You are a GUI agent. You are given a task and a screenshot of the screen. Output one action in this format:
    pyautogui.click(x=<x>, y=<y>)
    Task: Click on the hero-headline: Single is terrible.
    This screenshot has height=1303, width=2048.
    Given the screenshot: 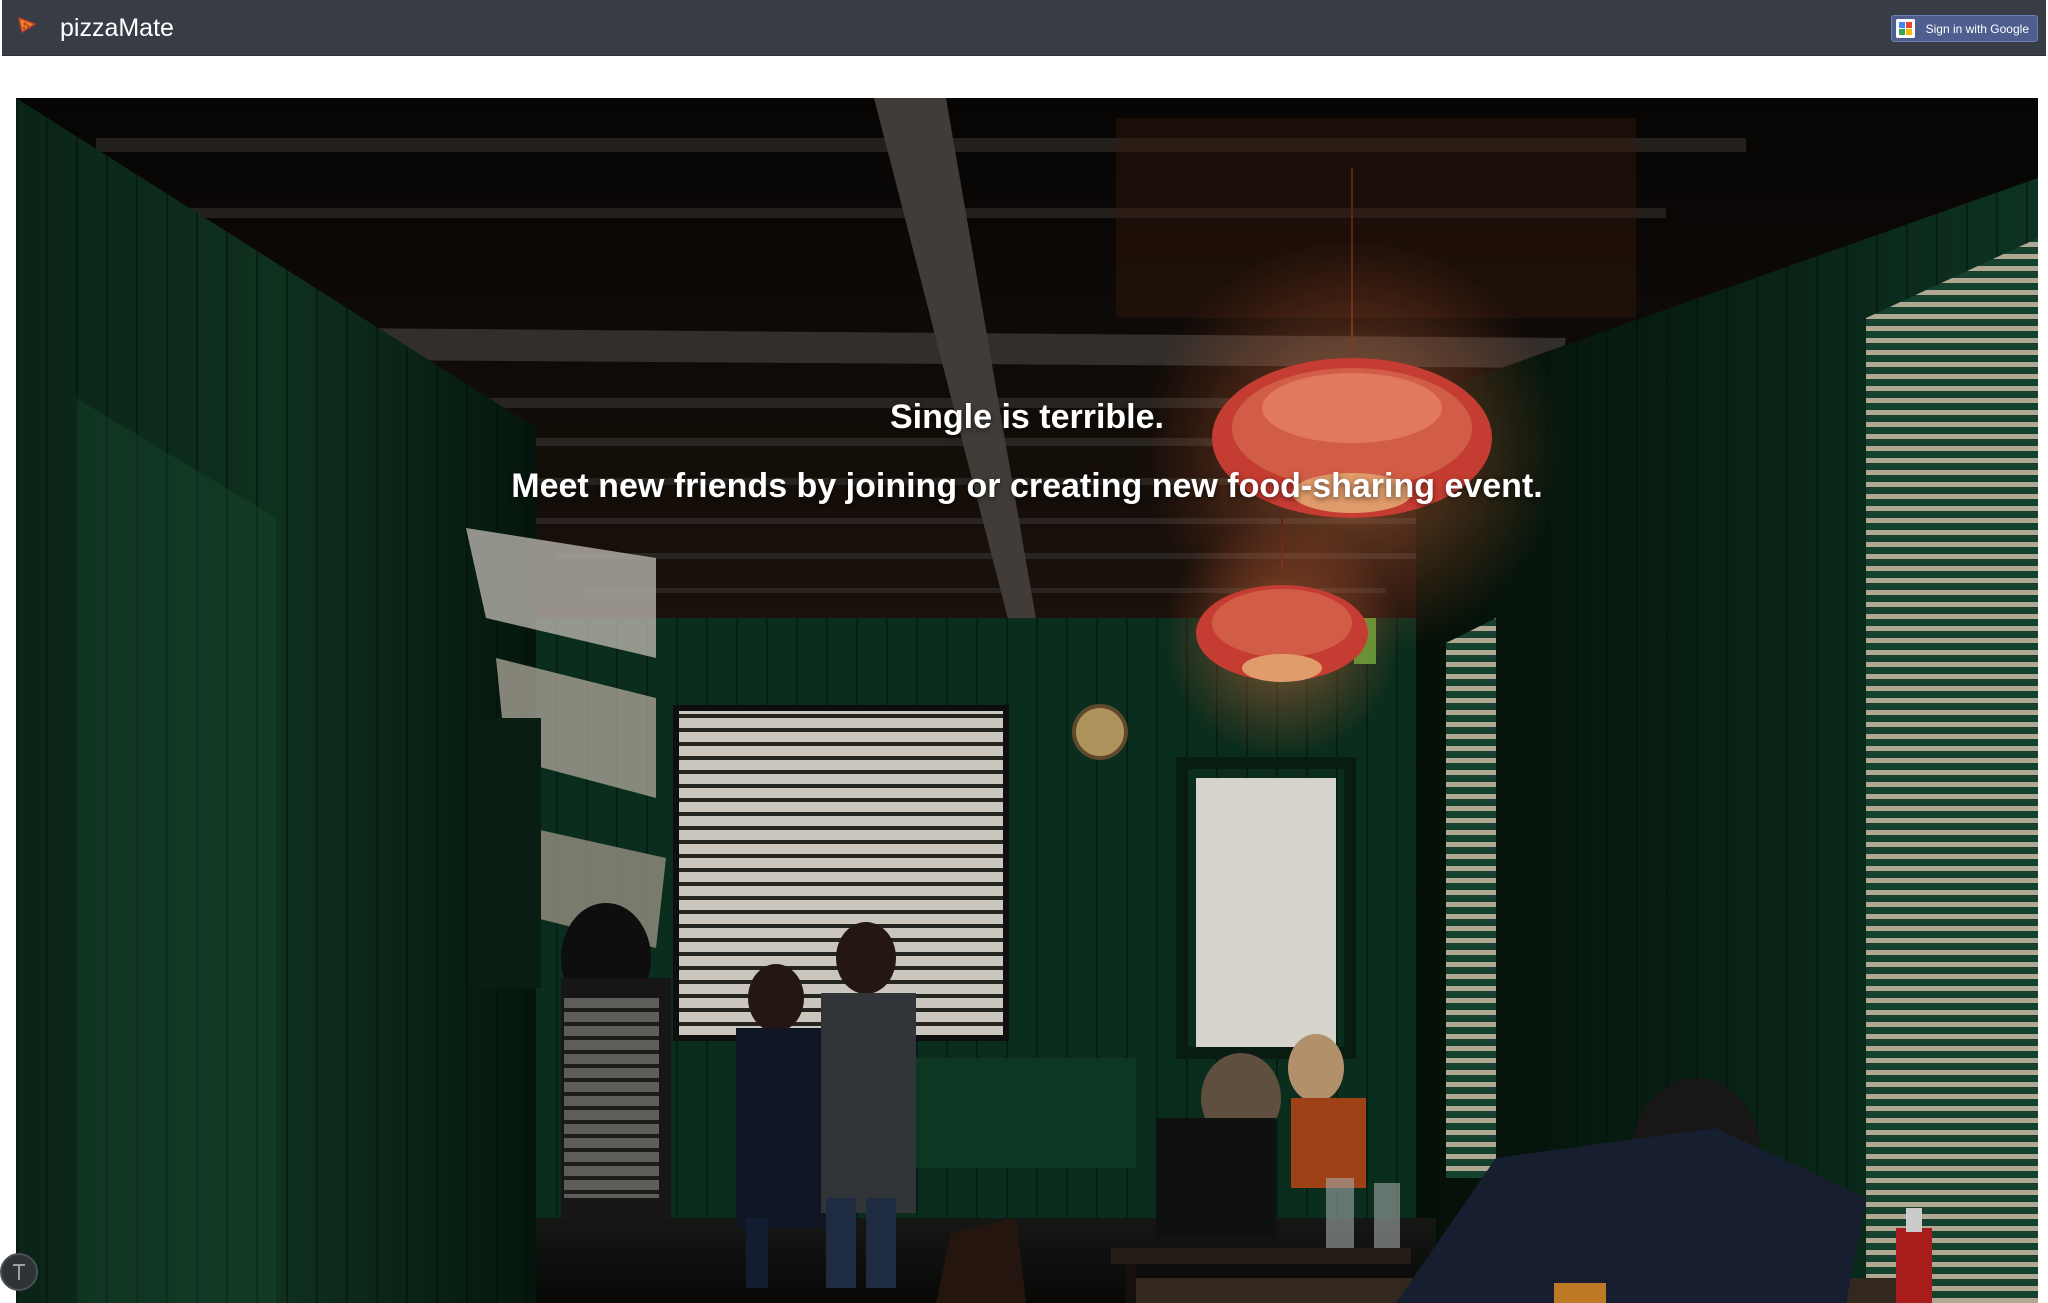 What is the action you would take?
    pyautogui.click(x=1027, y=417)
    